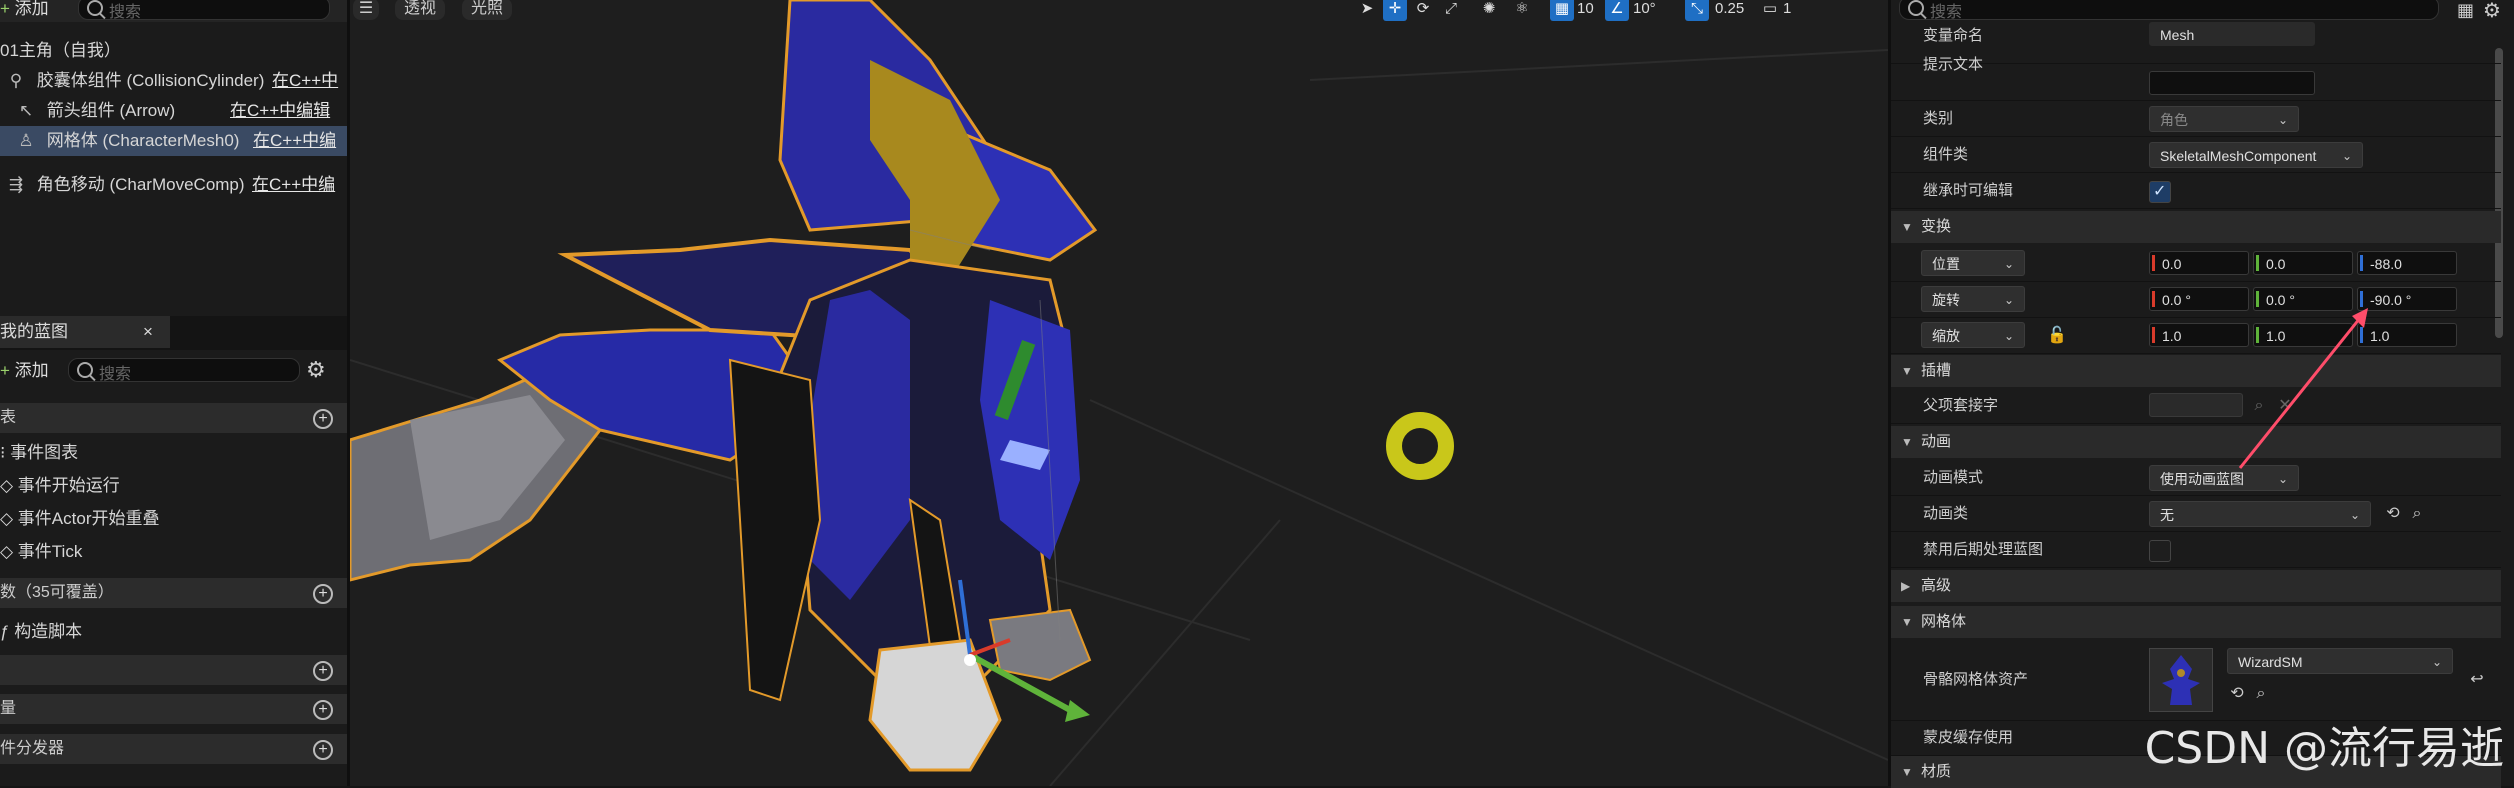 Image resolution: width=2514 pixels, height=788 pixels. What do you see at coordinates (1907, 622) in the screenshot?
I see `expand-arrow-icon: ▼` at bounding box center [1907, 622].